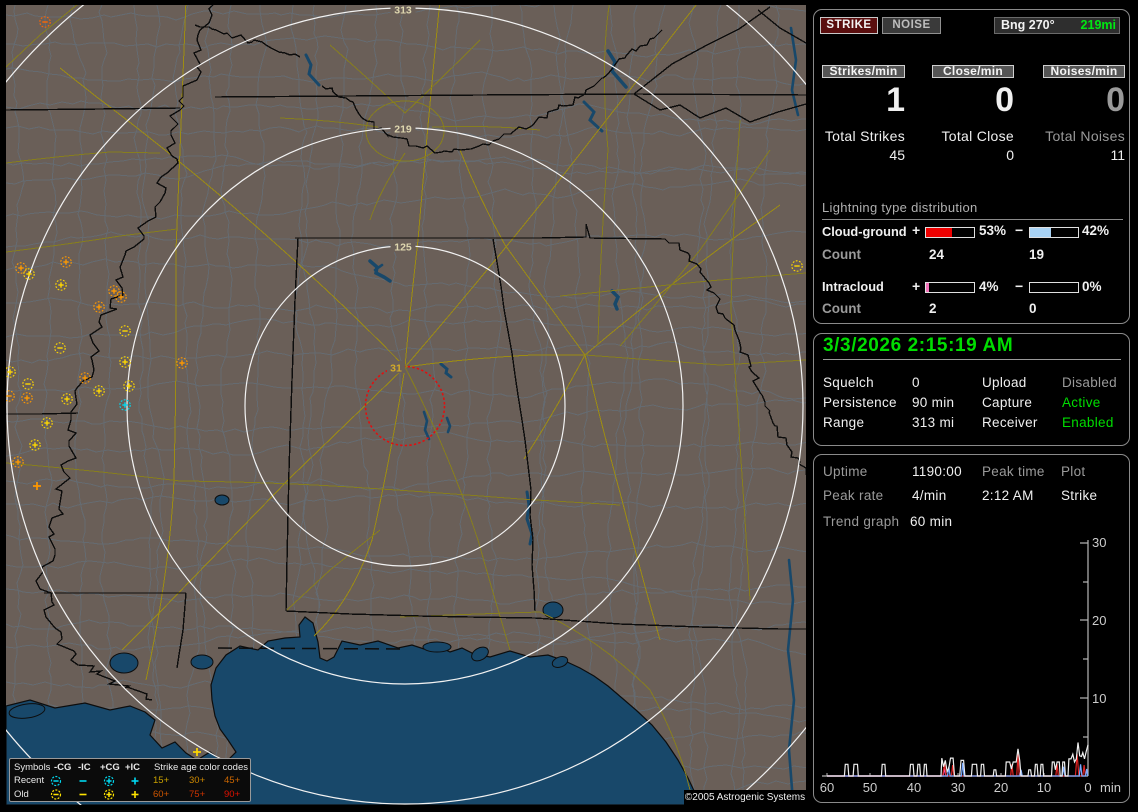  I want to click on svg-text: 0, so click(1087, 787).